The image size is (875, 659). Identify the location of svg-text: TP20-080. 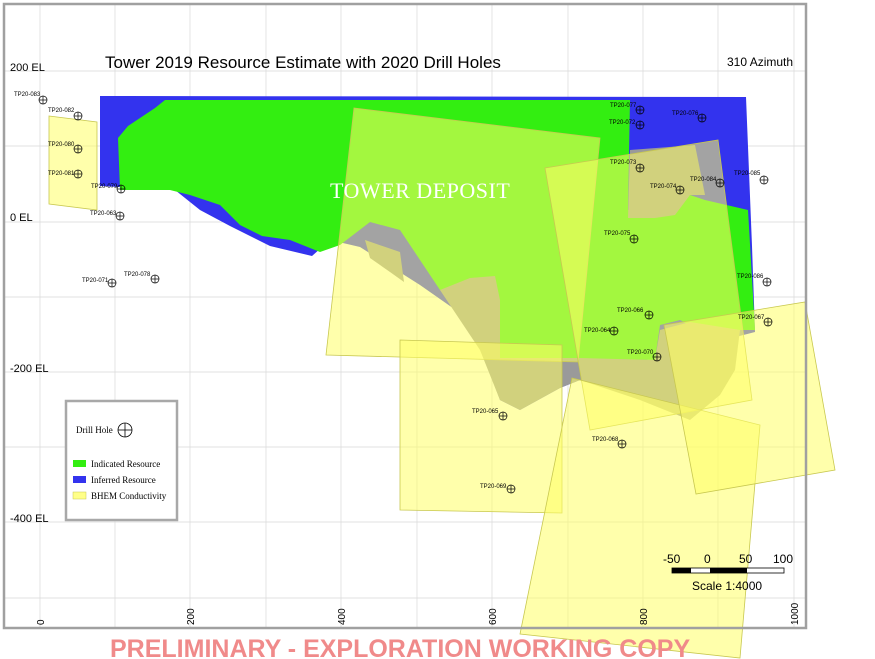
(61, 145).